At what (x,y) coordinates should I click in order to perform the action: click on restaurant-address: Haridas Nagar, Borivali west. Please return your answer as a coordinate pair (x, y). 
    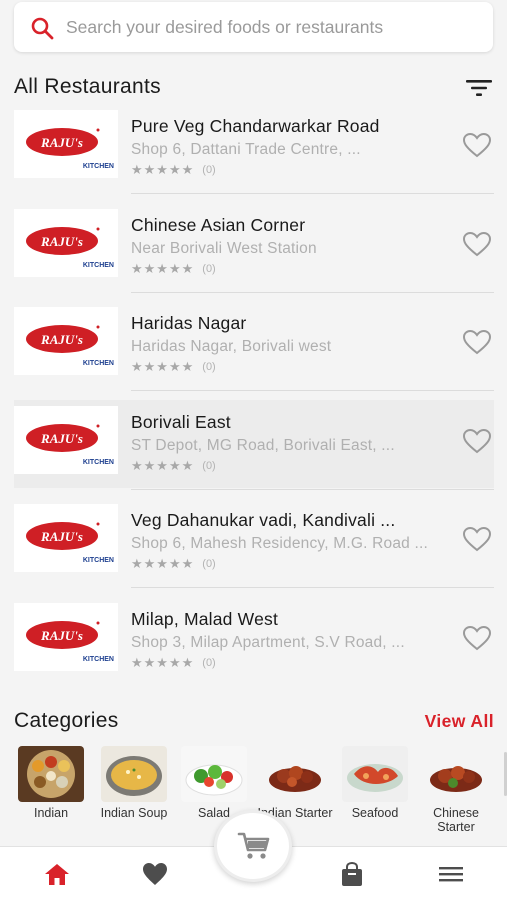
    Looking at the image, I should click on (231, 347).